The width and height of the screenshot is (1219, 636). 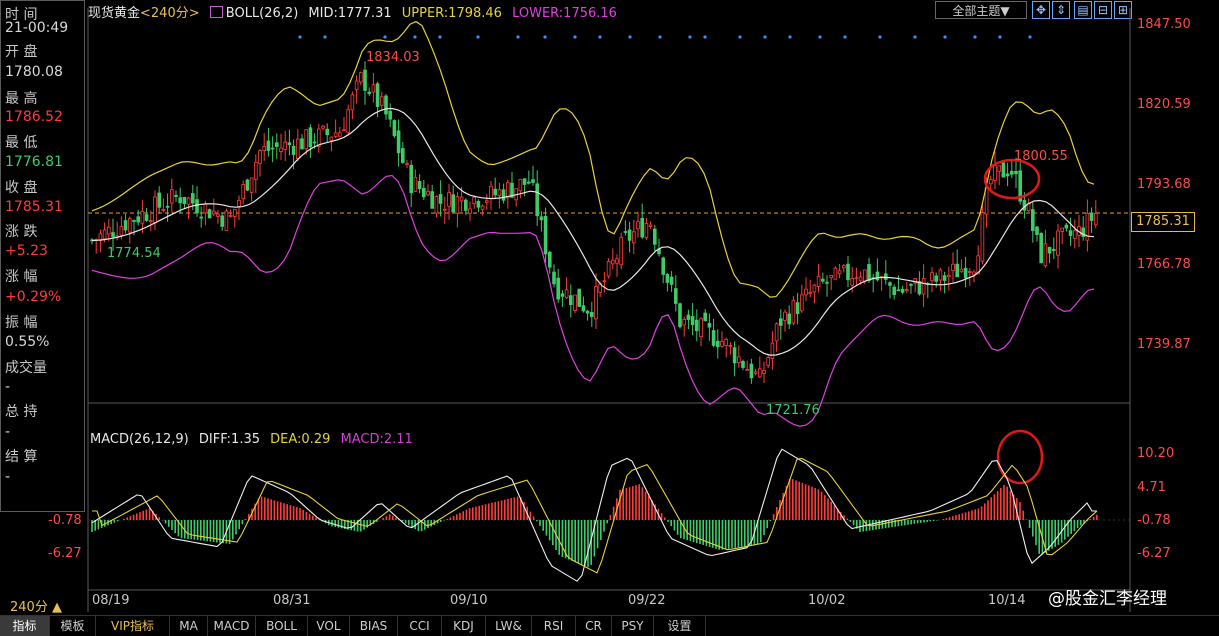 I want to click on tab-rsi: RSI, so click(x=554, y=626).